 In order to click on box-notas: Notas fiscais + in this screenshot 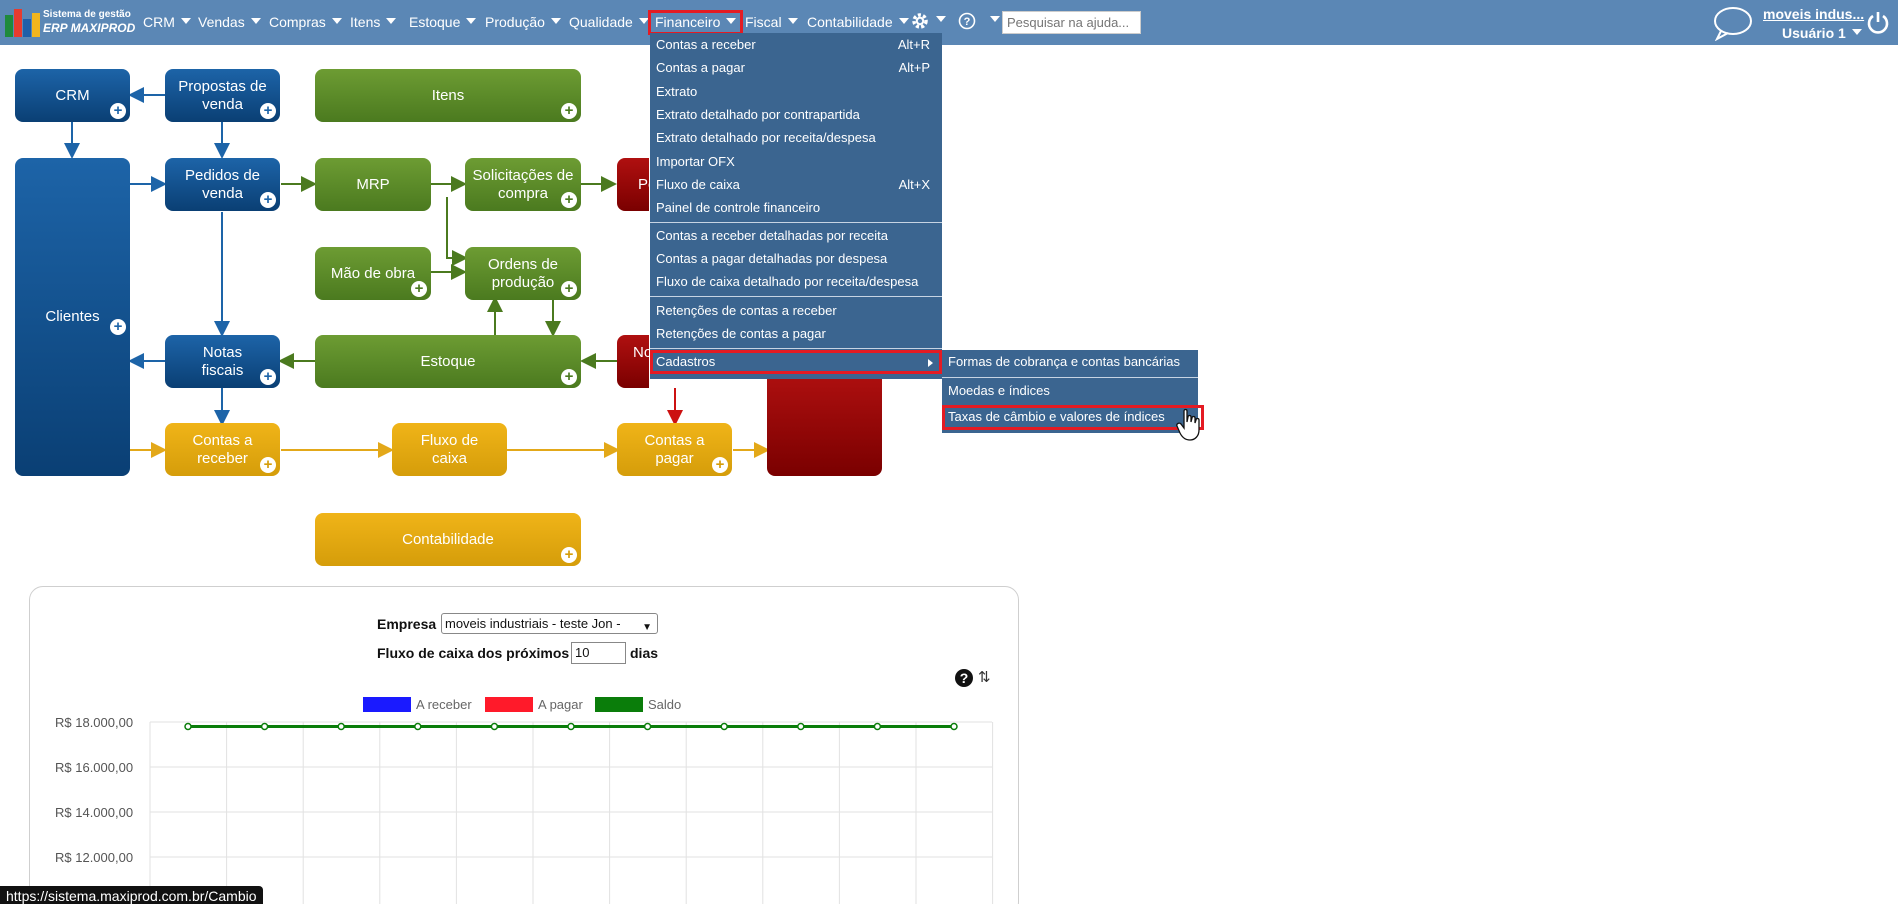, I will do `click(222, 361)`.